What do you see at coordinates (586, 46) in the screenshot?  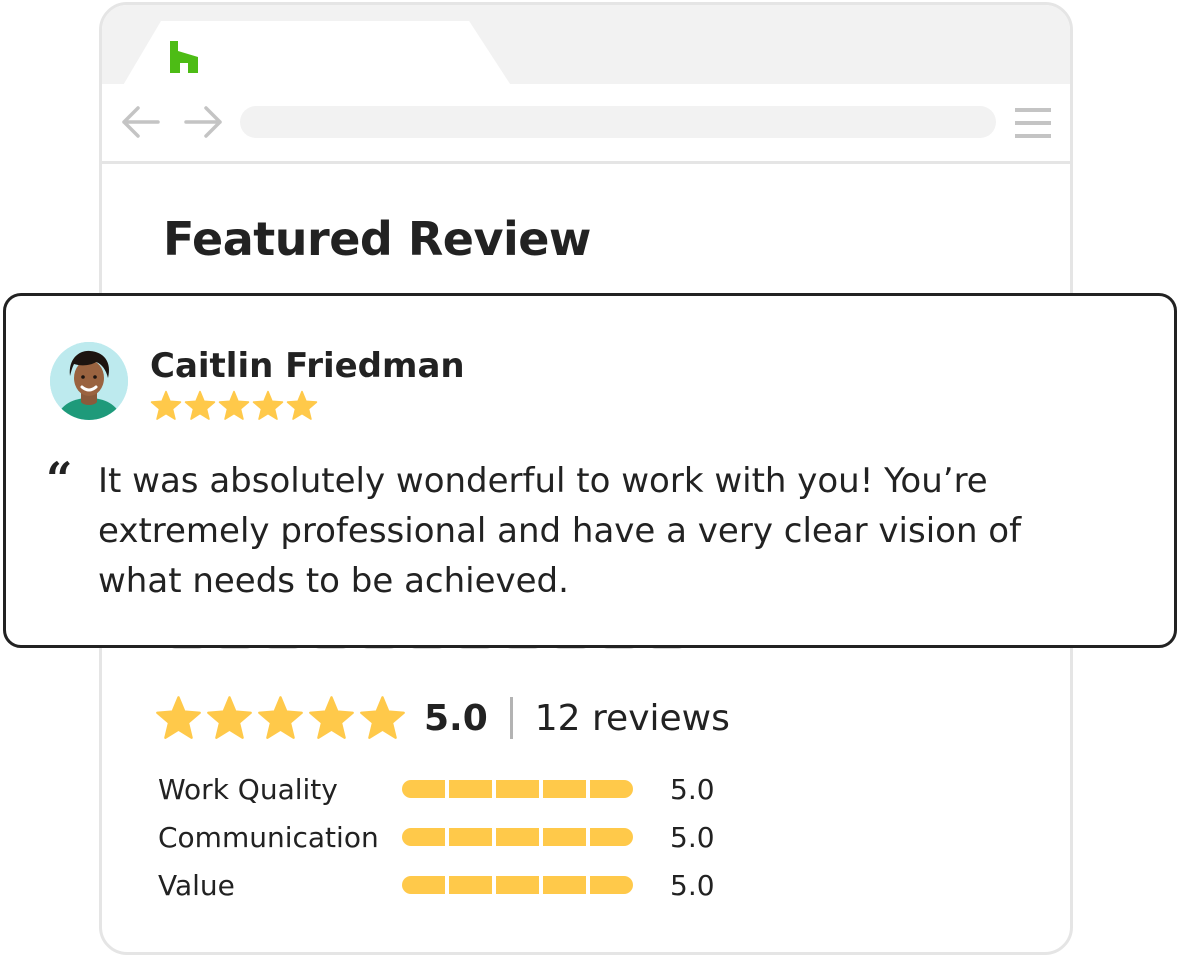 I see `tab-bar` at bounding box center [586, 46].